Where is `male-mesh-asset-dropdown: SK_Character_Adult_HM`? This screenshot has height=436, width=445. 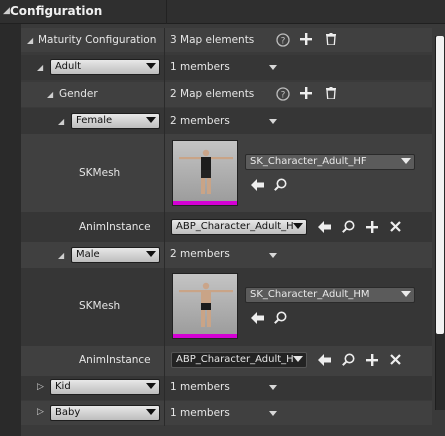
male-mesh-asset-dropdown: SK_Character_Adult_HM is located at coordinates (330, 295).